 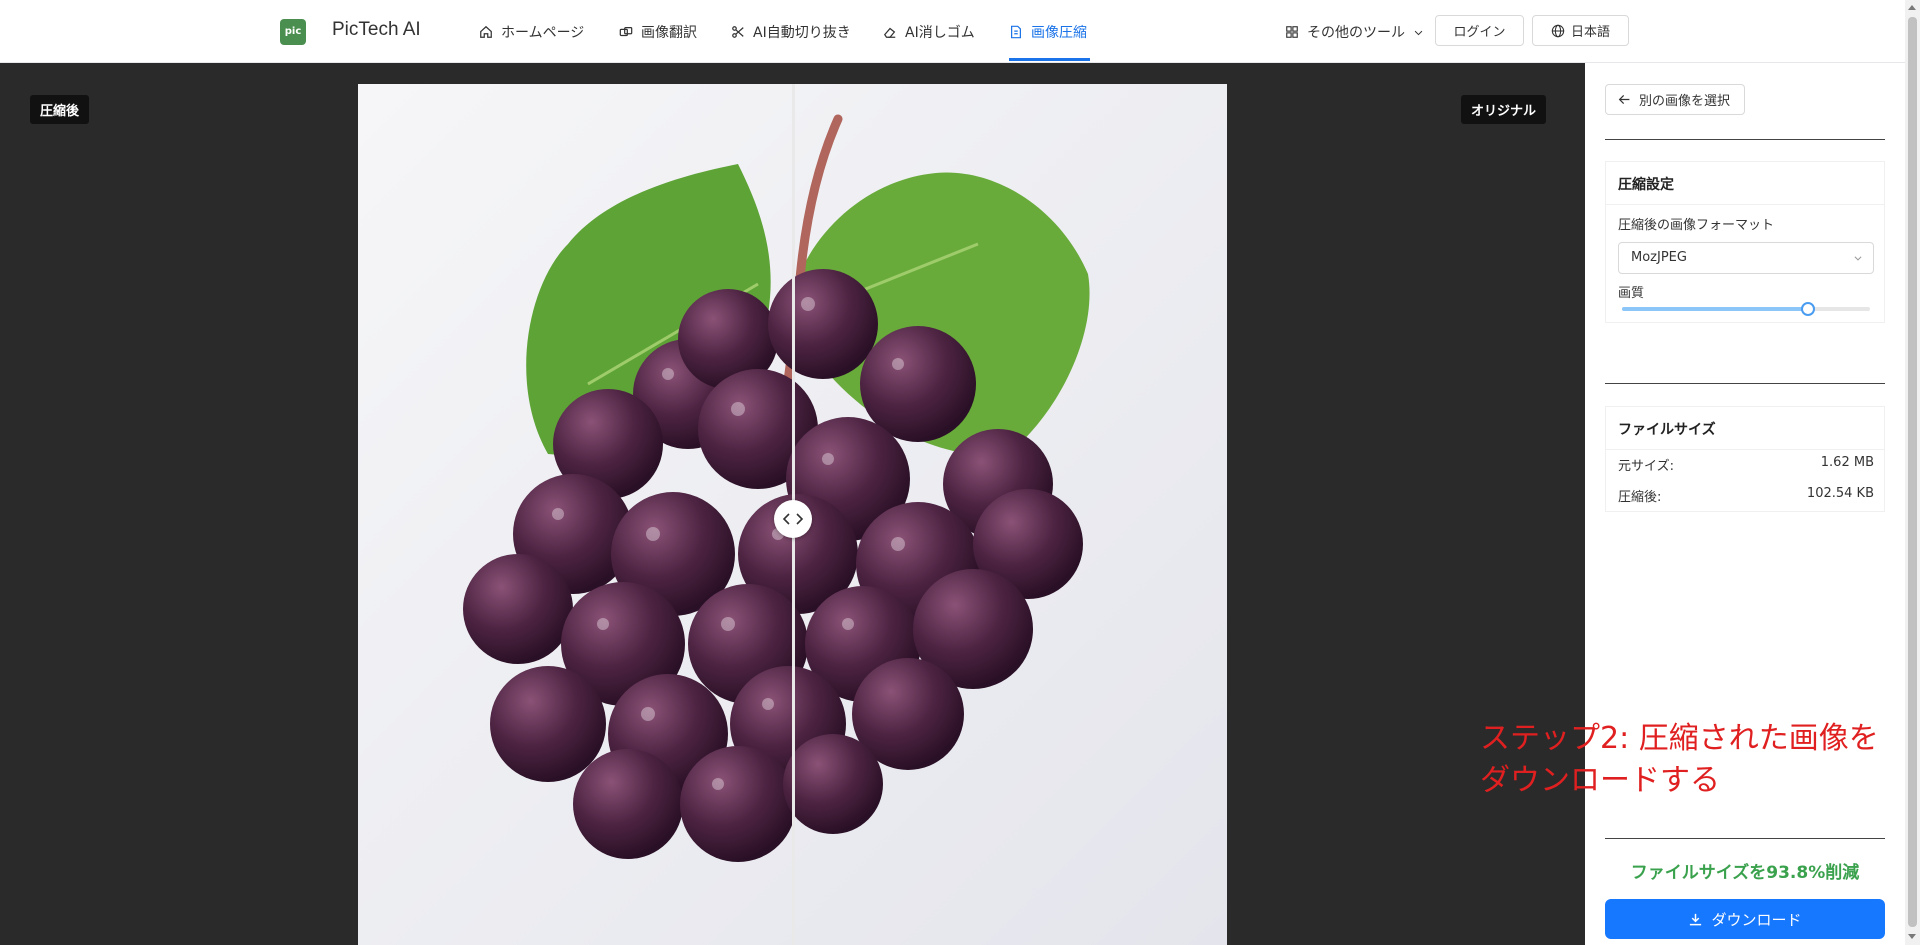 I want to click on quality-slider-fill, so click(x=1715, y=309).